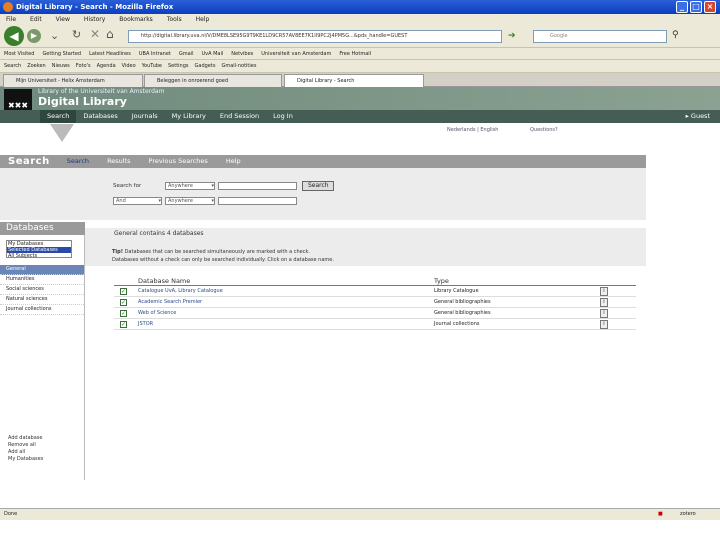 The width and height of the screenshot is (720, 540). Describe the element at coordinates (203, 19) in the screenshot. I see `menu-help: Help` at that location.